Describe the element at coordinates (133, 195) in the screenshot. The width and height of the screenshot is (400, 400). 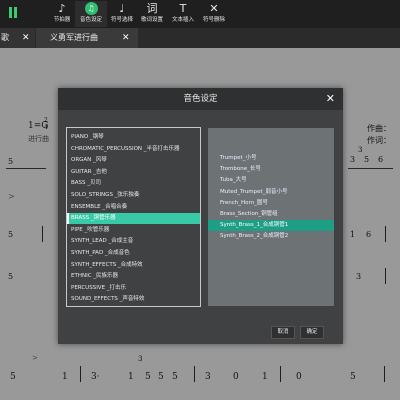
I see `category-item: SOLO_STRINGS _弦乐独奏` at that location.